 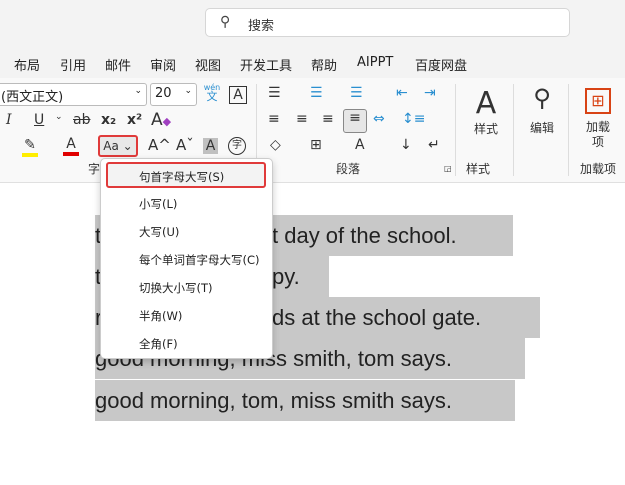 I want to click on font-color-icon: A, so click(x=71, y=146).